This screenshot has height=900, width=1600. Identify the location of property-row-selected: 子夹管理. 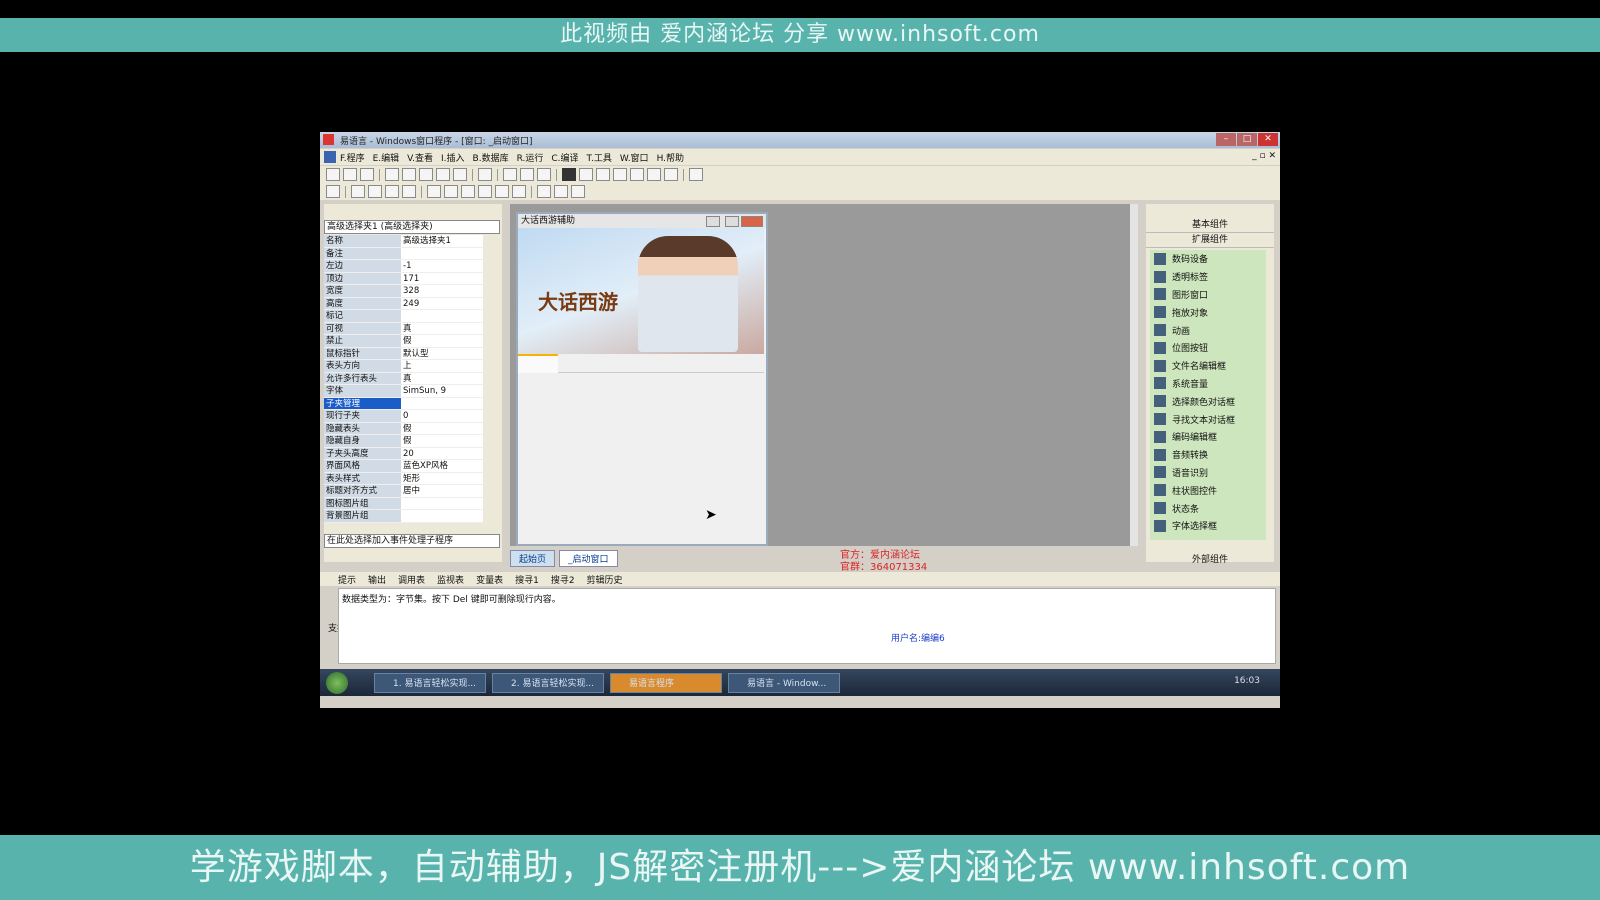
(413, 403).